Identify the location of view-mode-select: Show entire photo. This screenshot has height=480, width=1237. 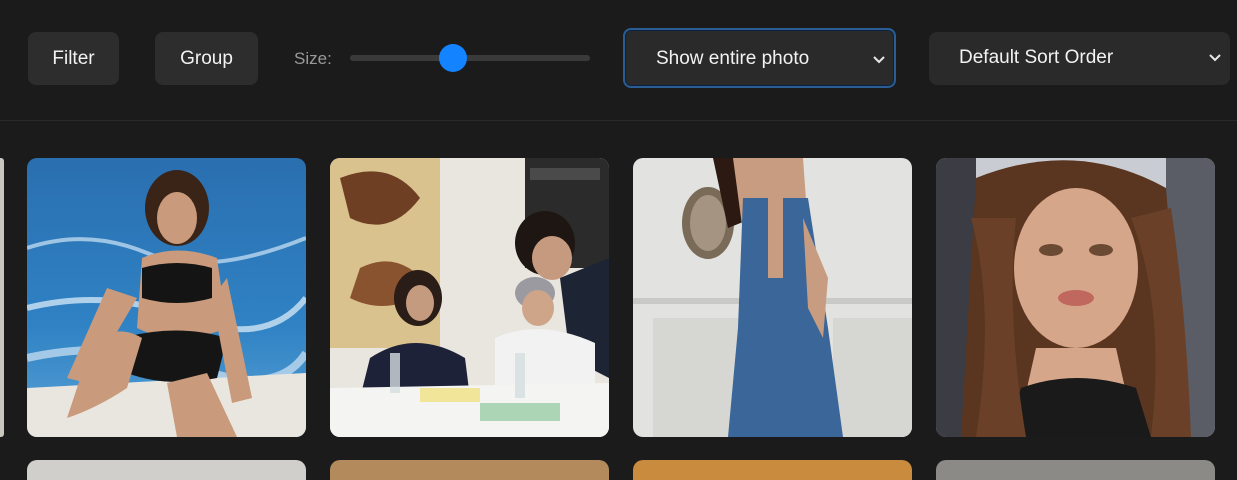
(759, 58).